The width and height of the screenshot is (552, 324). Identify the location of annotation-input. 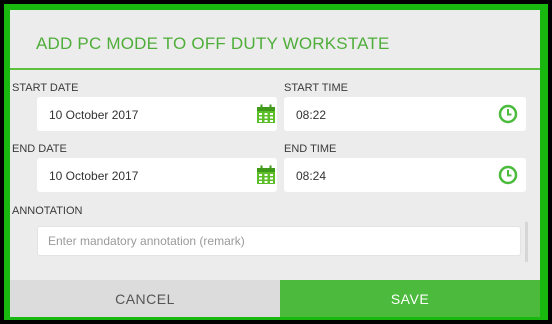
(279, 241).